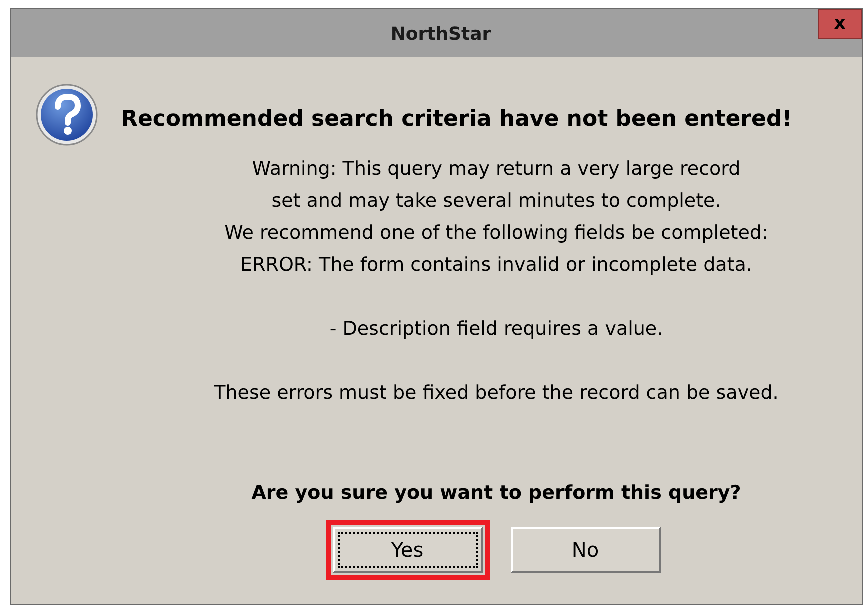  What do you see at coordinates (441, 35) in the screenshot?
I see `window-title: NorthStar` at bounding box center [441, 35].